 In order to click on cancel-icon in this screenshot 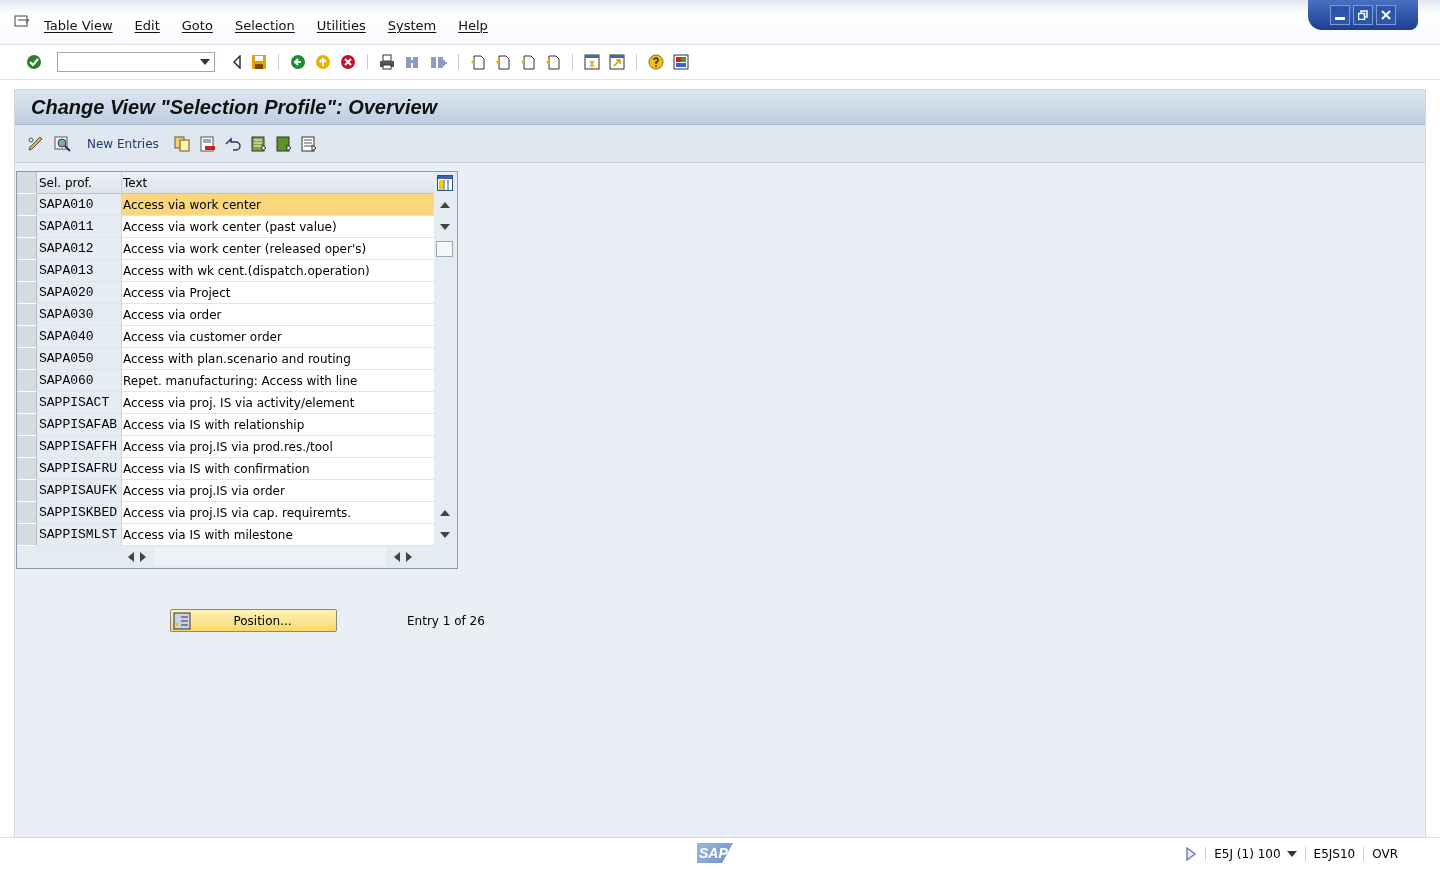, I will do `click(348, 62)`.